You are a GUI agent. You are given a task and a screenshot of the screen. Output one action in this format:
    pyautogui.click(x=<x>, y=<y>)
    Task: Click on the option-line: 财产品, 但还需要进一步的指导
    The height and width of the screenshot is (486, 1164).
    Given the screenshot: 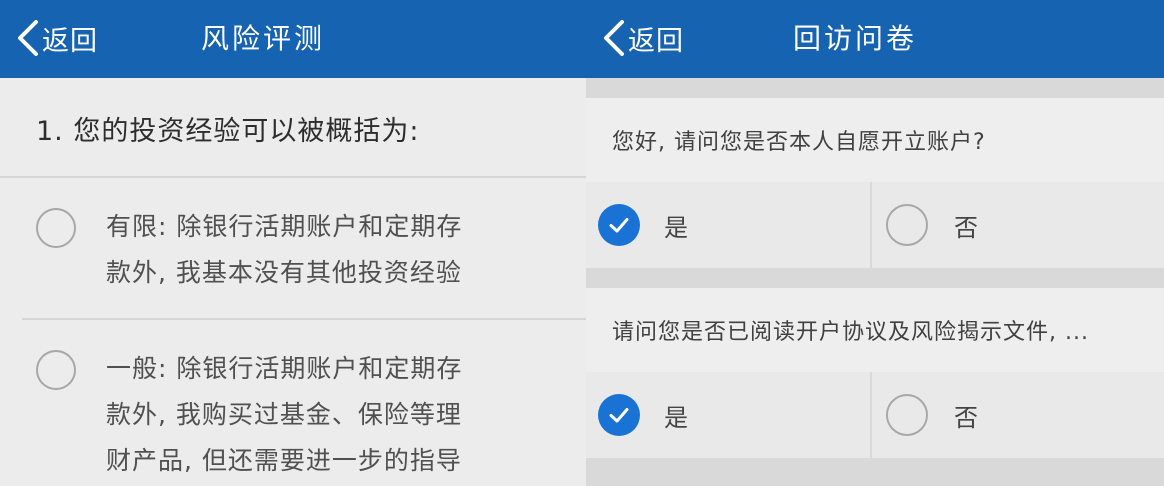 What is the action you would take?
    pyautogui.click(x=284, y=460)
    